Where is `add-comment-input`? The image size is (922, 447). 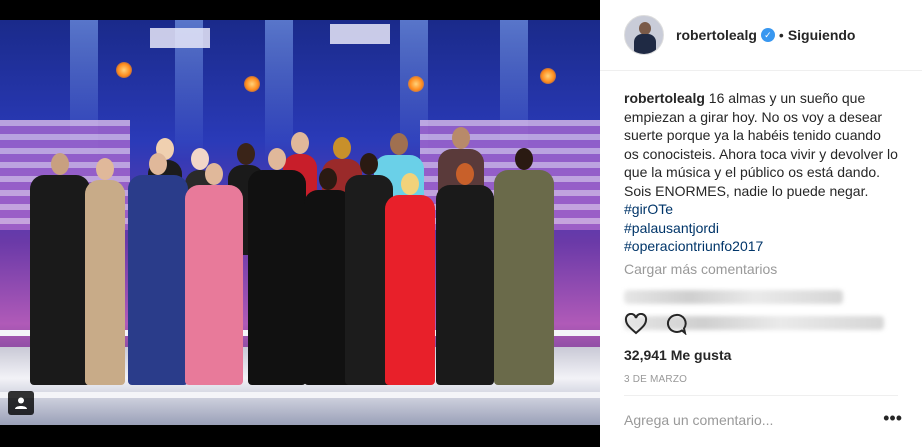 add-comment-input is located at coordinates (744, 420).